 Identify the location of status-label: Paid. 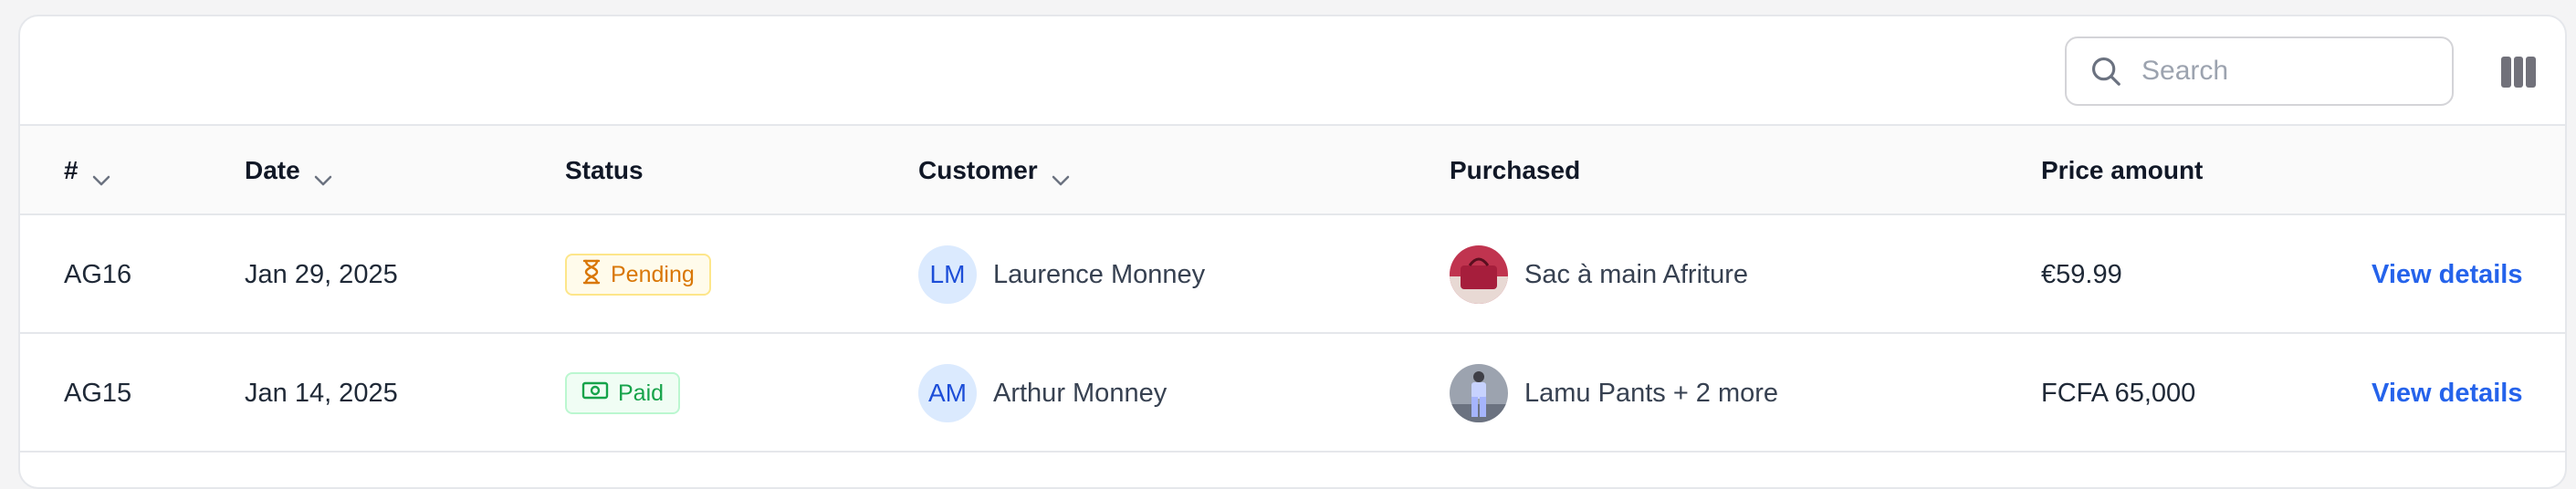
(642, 393).